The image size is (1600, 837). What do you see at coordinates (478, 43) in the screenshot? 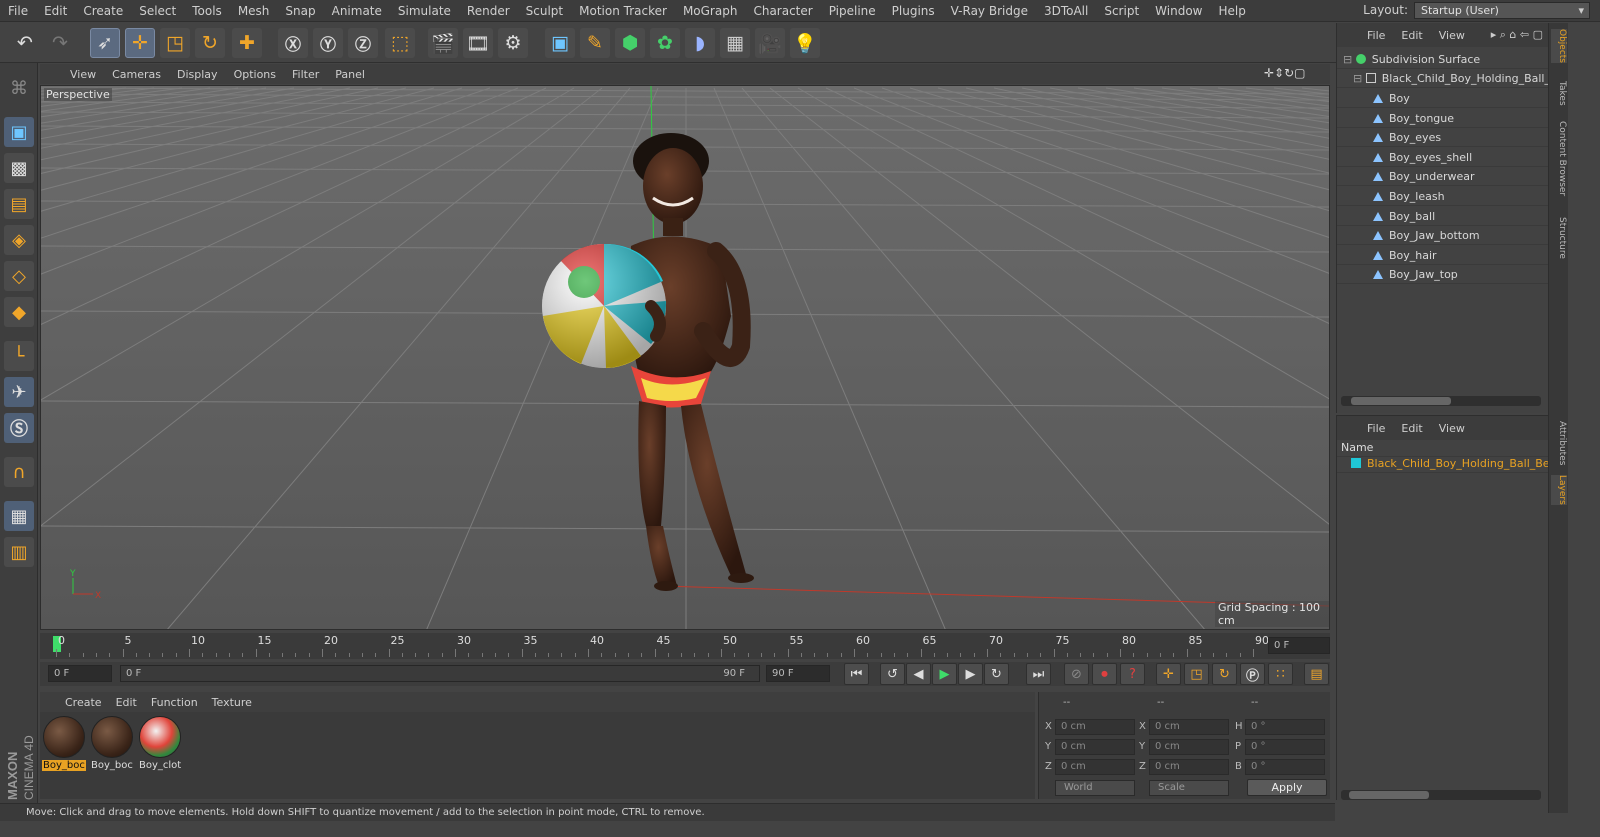
I see `render-picture-viewer-icon: 🎞` at bounding box center [478, 43].